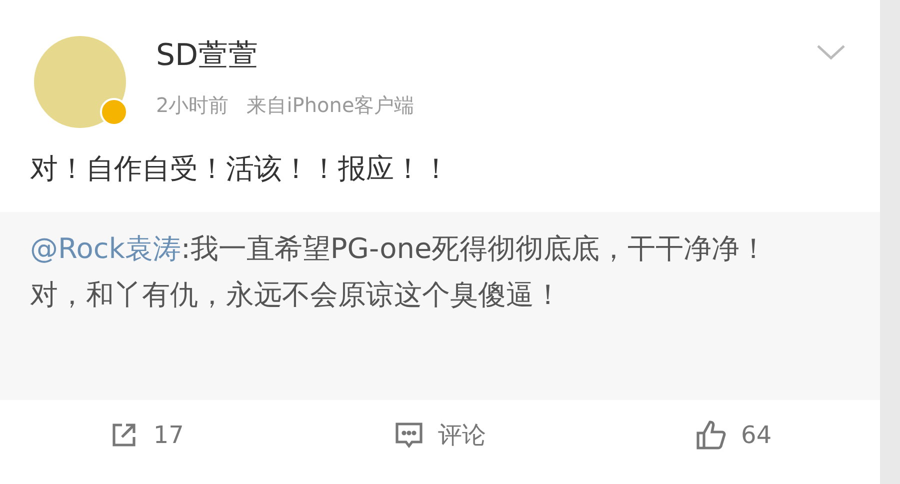 Image resolution: width=900 pixels, height=484 pixels. Describe the element at coordinates (733, 435) in the screenshot. I see `like-button: 64` at that location.